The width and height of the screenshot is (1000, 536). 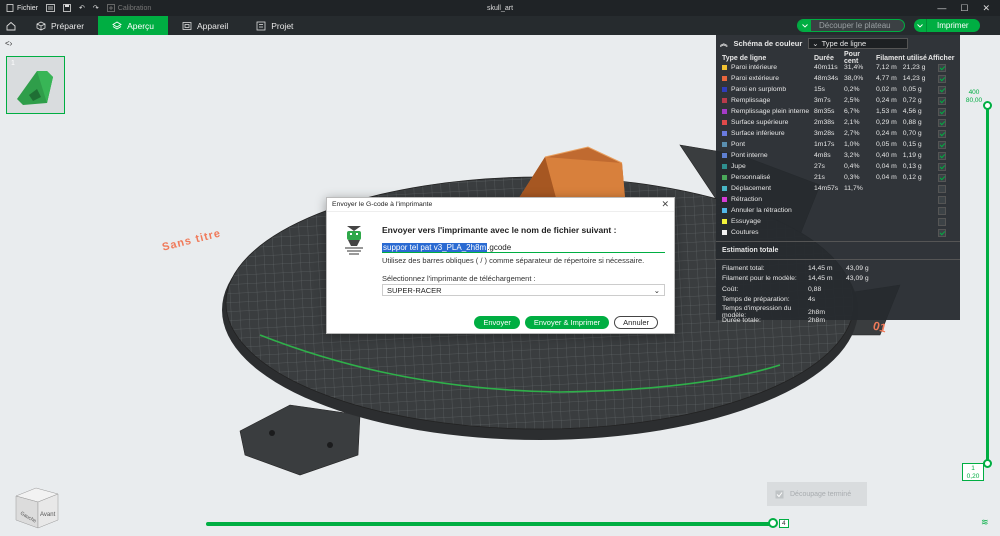 What do you see at coordinates (523, 247) in the screenshot?
I see `filename-input: suppor tel pat v3_PLA_2h8m .gcode` at bounding box center [523, 247].